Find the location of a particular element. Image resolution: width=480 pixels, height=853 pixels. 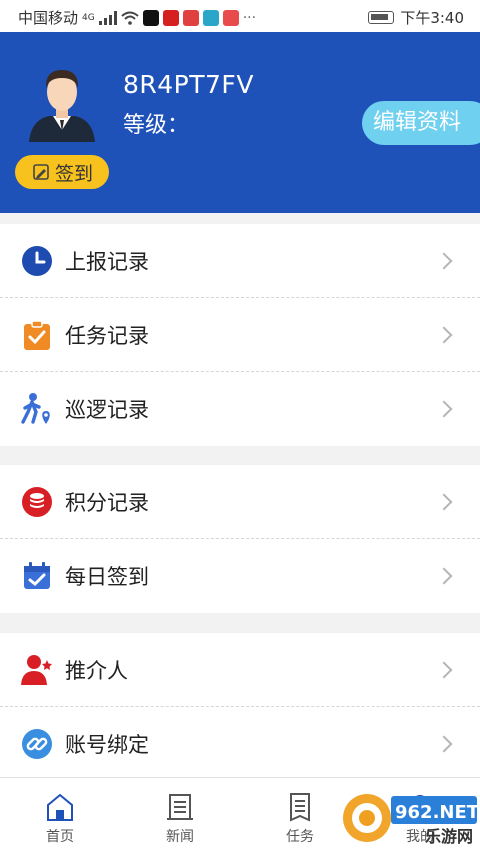

news-icon is located at coordinates (180, 807).